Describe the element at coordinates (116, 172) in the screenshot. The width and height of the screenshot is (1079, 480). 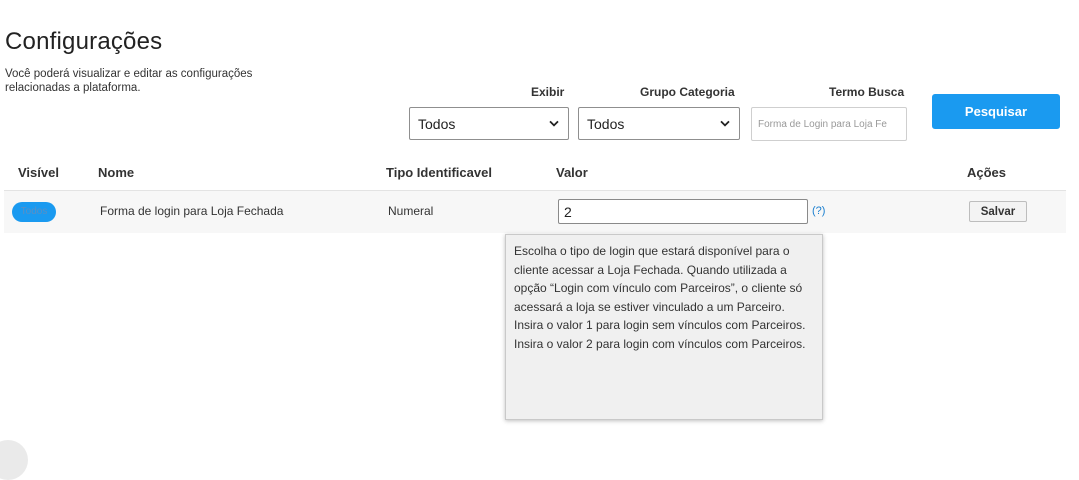
I see `column-header-nome: Nome` at that location.